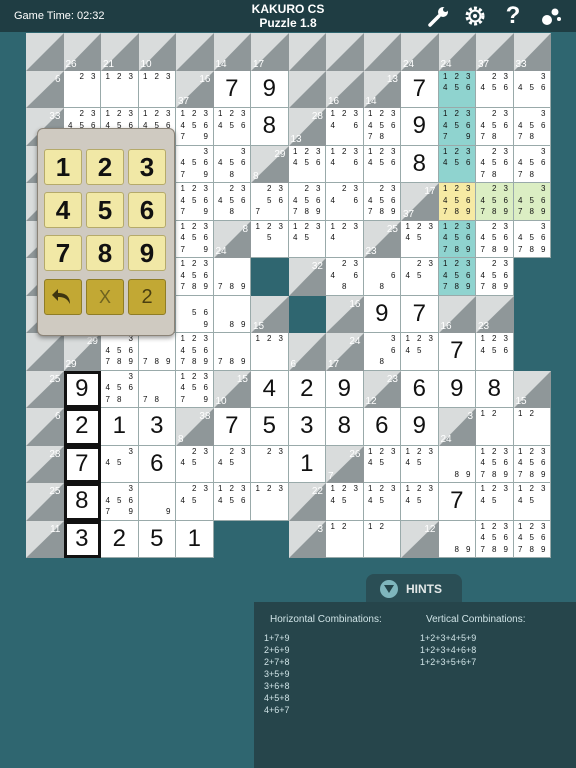 This screenshot has width=576, height=768. What do you see at coordinates (345, 127) in the screenshot?
I see `grid-cell: 123 4 6` at bounding box center [345, 127].